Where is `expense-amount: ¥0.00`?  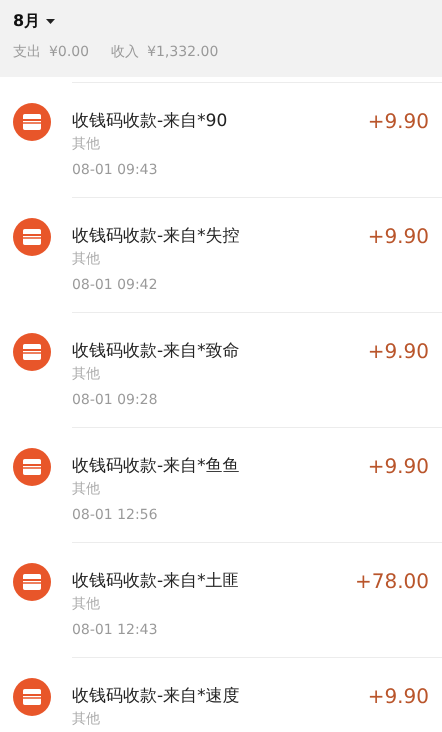
expense-amount: ¥0.00 is located at coordinates (69, 52).